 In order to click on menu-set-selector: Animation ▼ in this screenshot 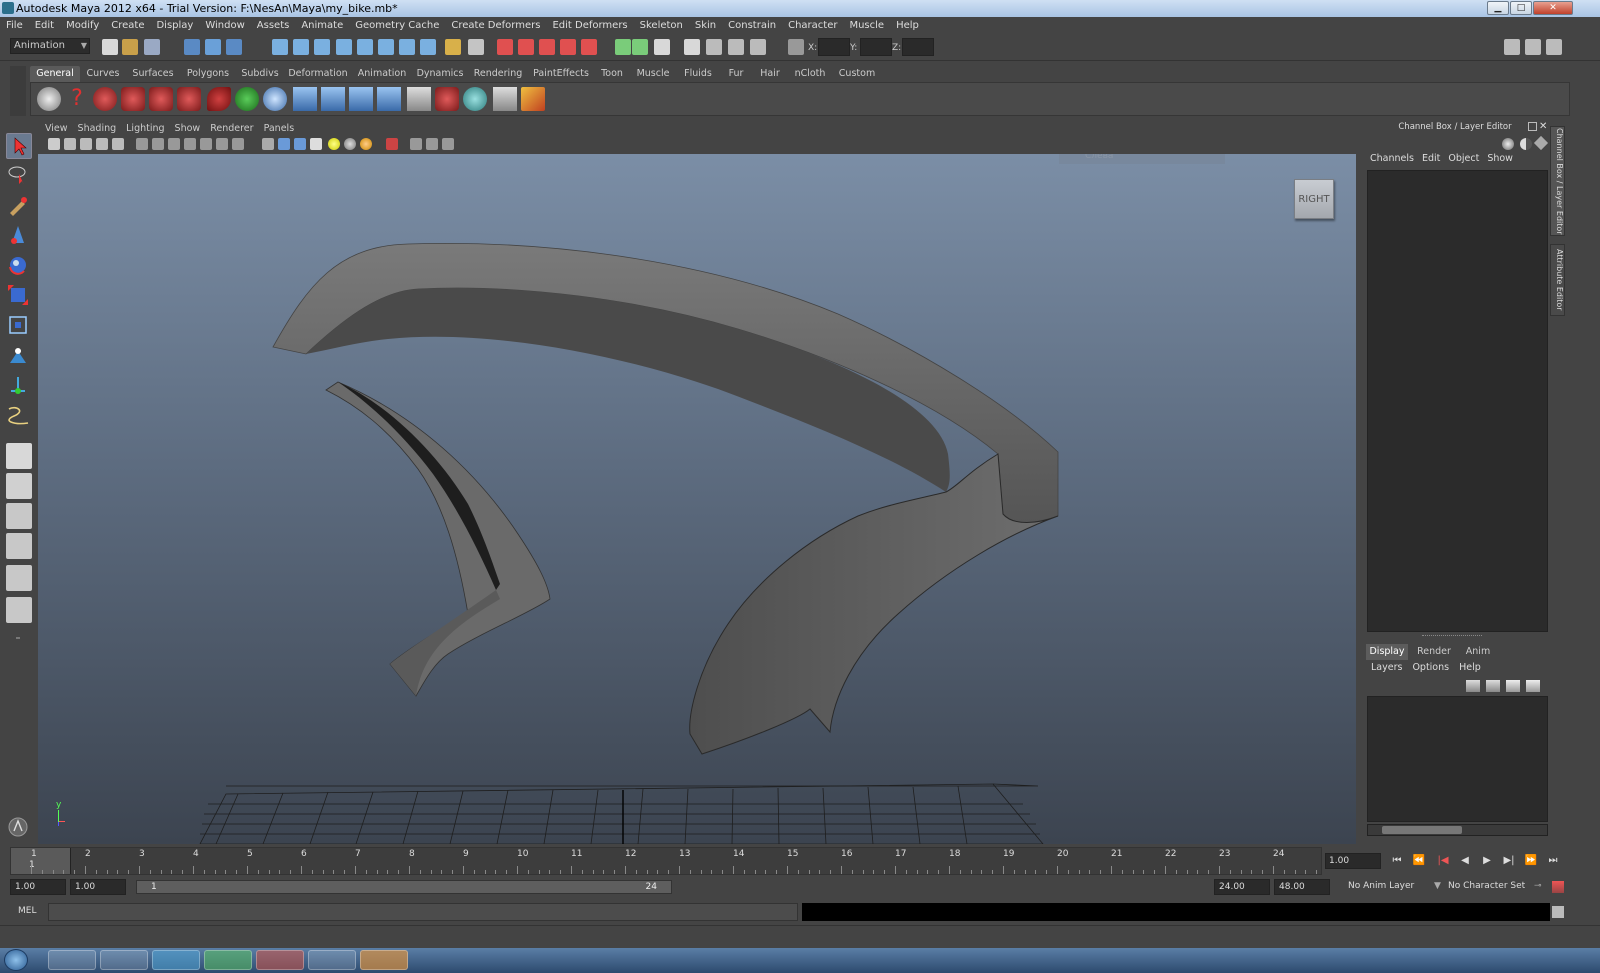, I will do `click(50, 46)`.